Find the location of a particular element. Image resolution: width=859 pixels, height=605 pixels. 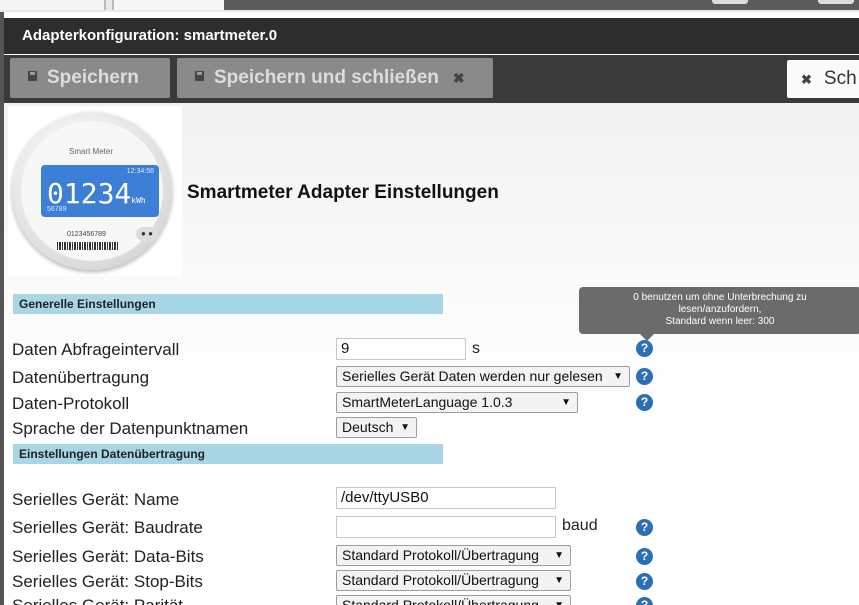

parity-select-value: Standard Protokoll/Übertragung is located at coordinates (440, 601).